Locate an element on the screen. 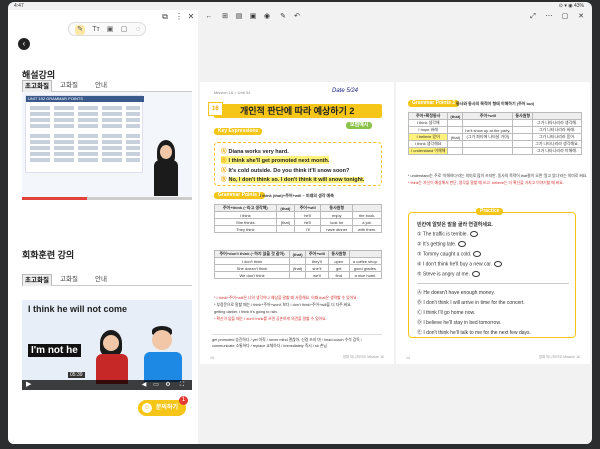  table-row: I understand 이해해 그가 나타나리라 이해해. is located at coordinates (494, 151).